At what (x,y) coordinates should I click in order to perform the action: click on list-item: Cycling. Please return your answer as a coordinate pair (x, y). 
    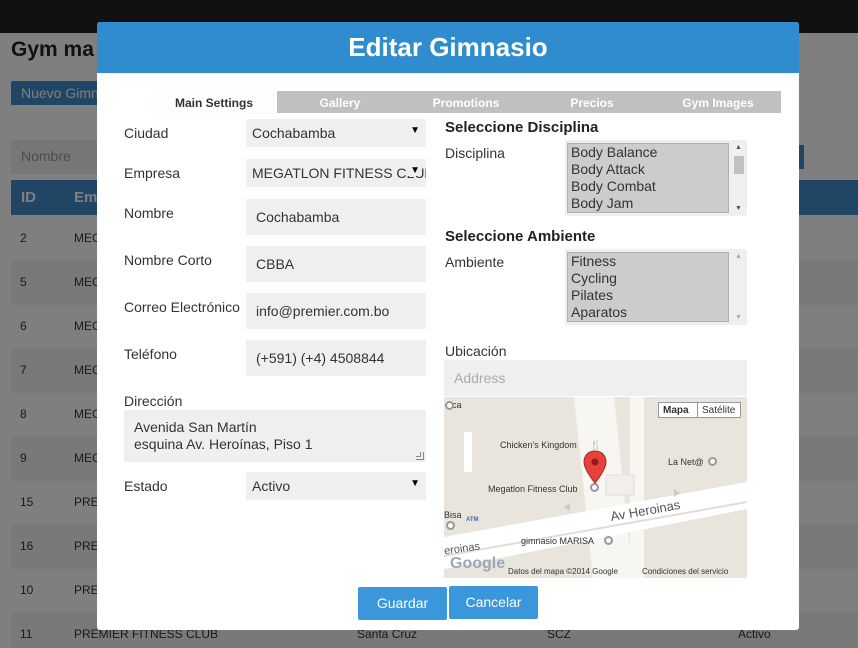
    Looking at the image, I should click on (648, 278).